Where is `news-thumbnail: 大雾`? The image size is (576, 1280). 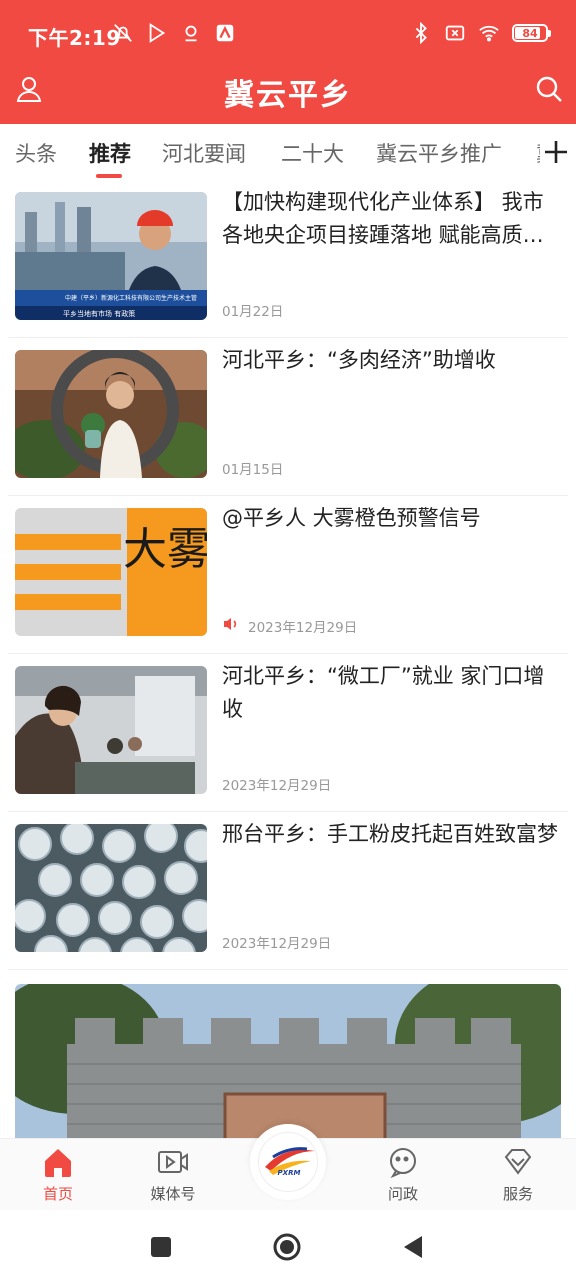 news-thumbnail: 大雾 is located at coordinates (111, 572).